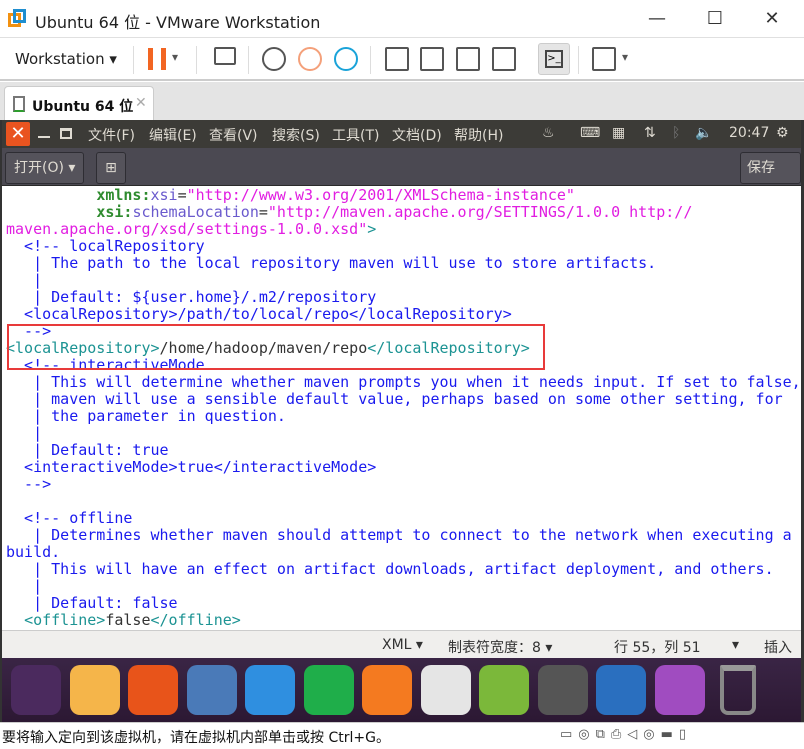  Describe the element at coordinates (45, 168) in the screenshot. I see `open-button: 打开(O) ▾` at that location.